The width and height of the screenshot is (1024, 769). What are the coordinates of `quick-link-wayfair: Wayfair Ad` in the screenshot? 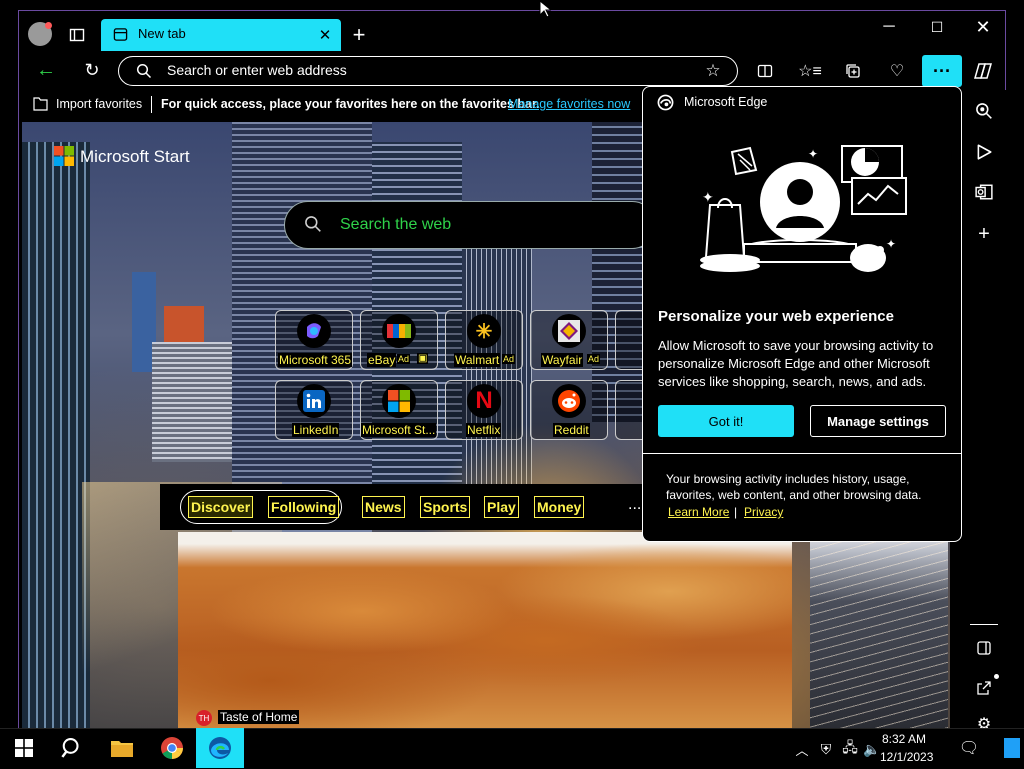 It's located at (569, 340).